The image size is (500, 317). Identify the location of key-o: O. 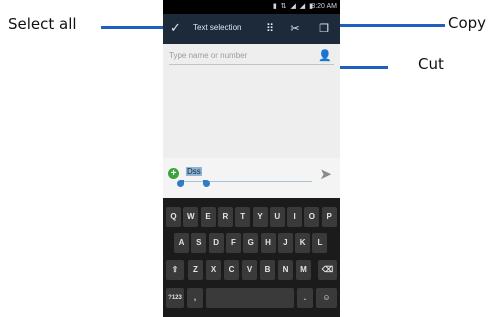
(312, 217).